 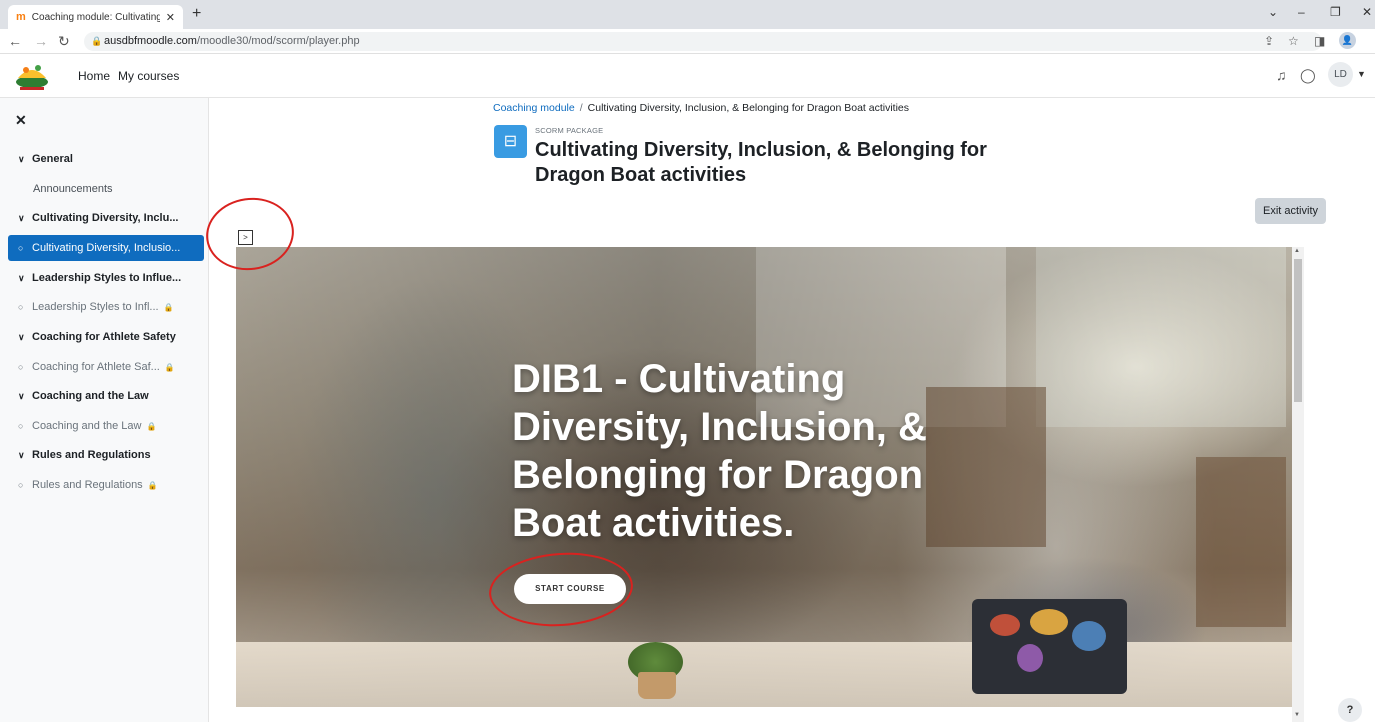 I want to click on scroll-down-icon: ▼, so click(x=1297, y=715).